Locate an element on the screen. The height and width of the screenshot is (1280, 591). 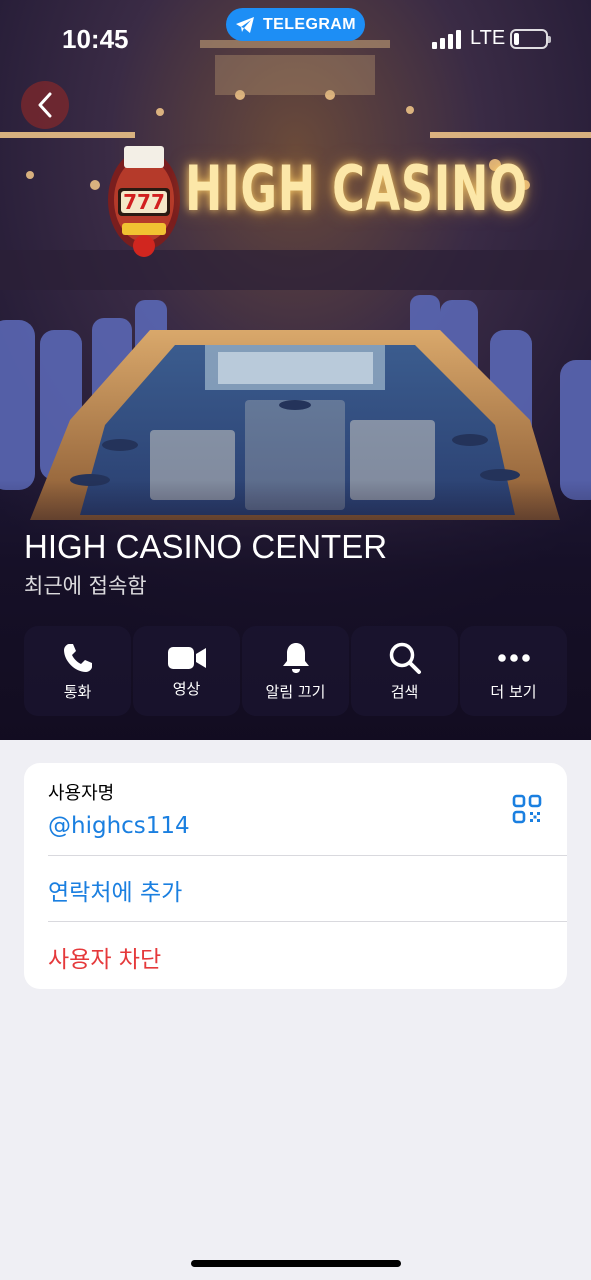
chevron-left-icon is located at coordinates (45, 105).